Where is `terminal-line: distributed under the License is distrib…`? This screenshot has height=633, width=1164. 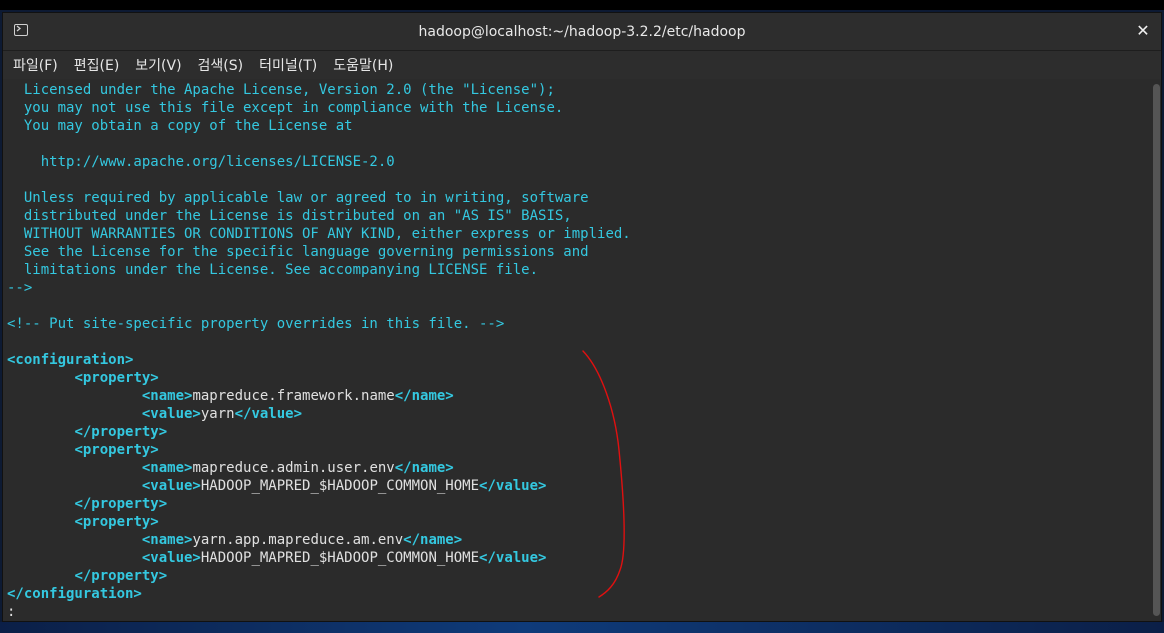
terminal-line: distributed under the License is distrib… is located at coordinates (319, 216).